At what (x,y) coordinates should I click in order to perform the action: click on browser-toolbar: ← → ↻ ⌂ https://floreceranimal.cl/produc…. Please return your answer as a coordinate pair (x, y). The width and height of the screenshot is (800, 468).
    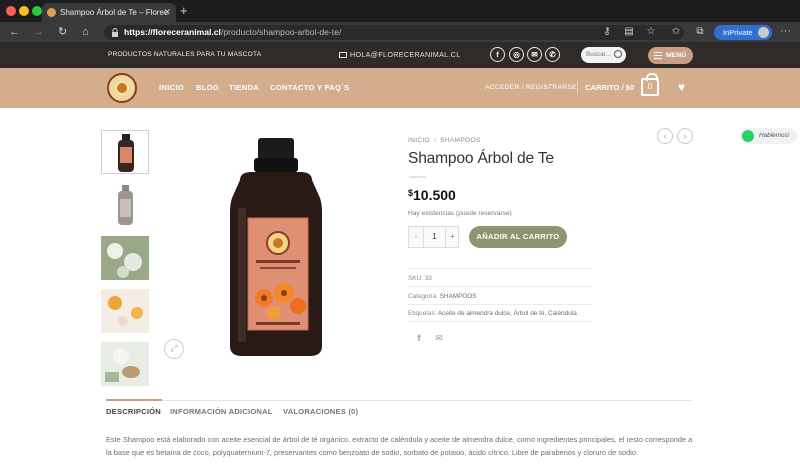
    Looking at the image, I should click on (400, 32).